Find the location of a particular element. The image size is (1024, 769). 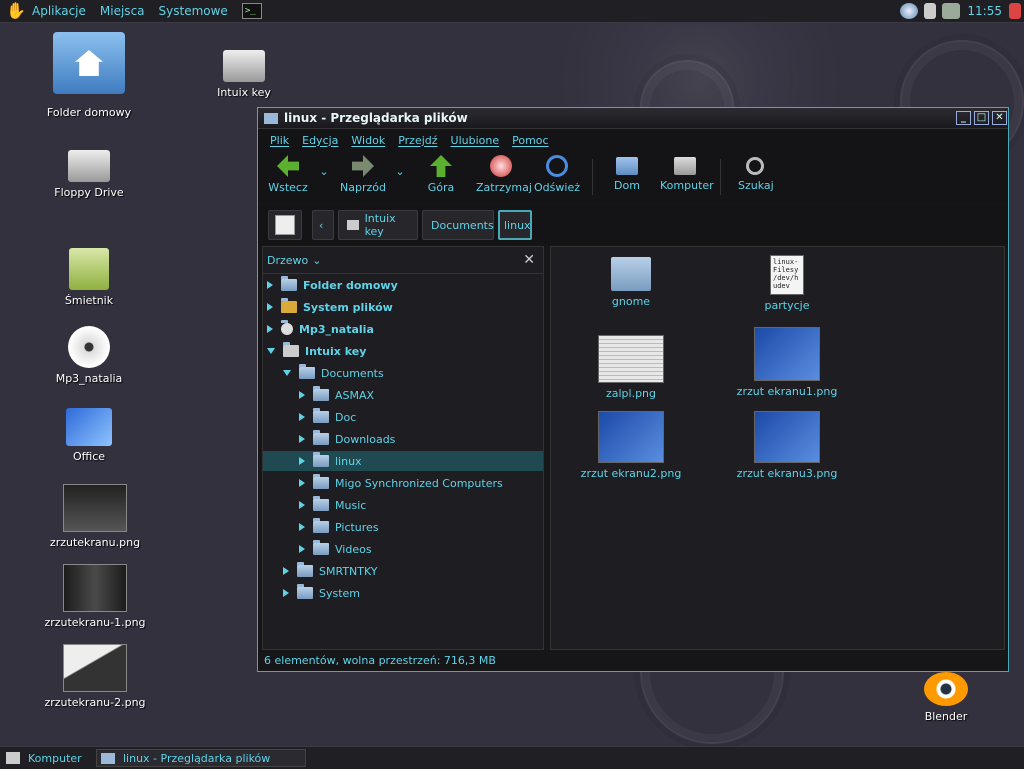

menu-view: Widok is located at coordinates (368, 140).